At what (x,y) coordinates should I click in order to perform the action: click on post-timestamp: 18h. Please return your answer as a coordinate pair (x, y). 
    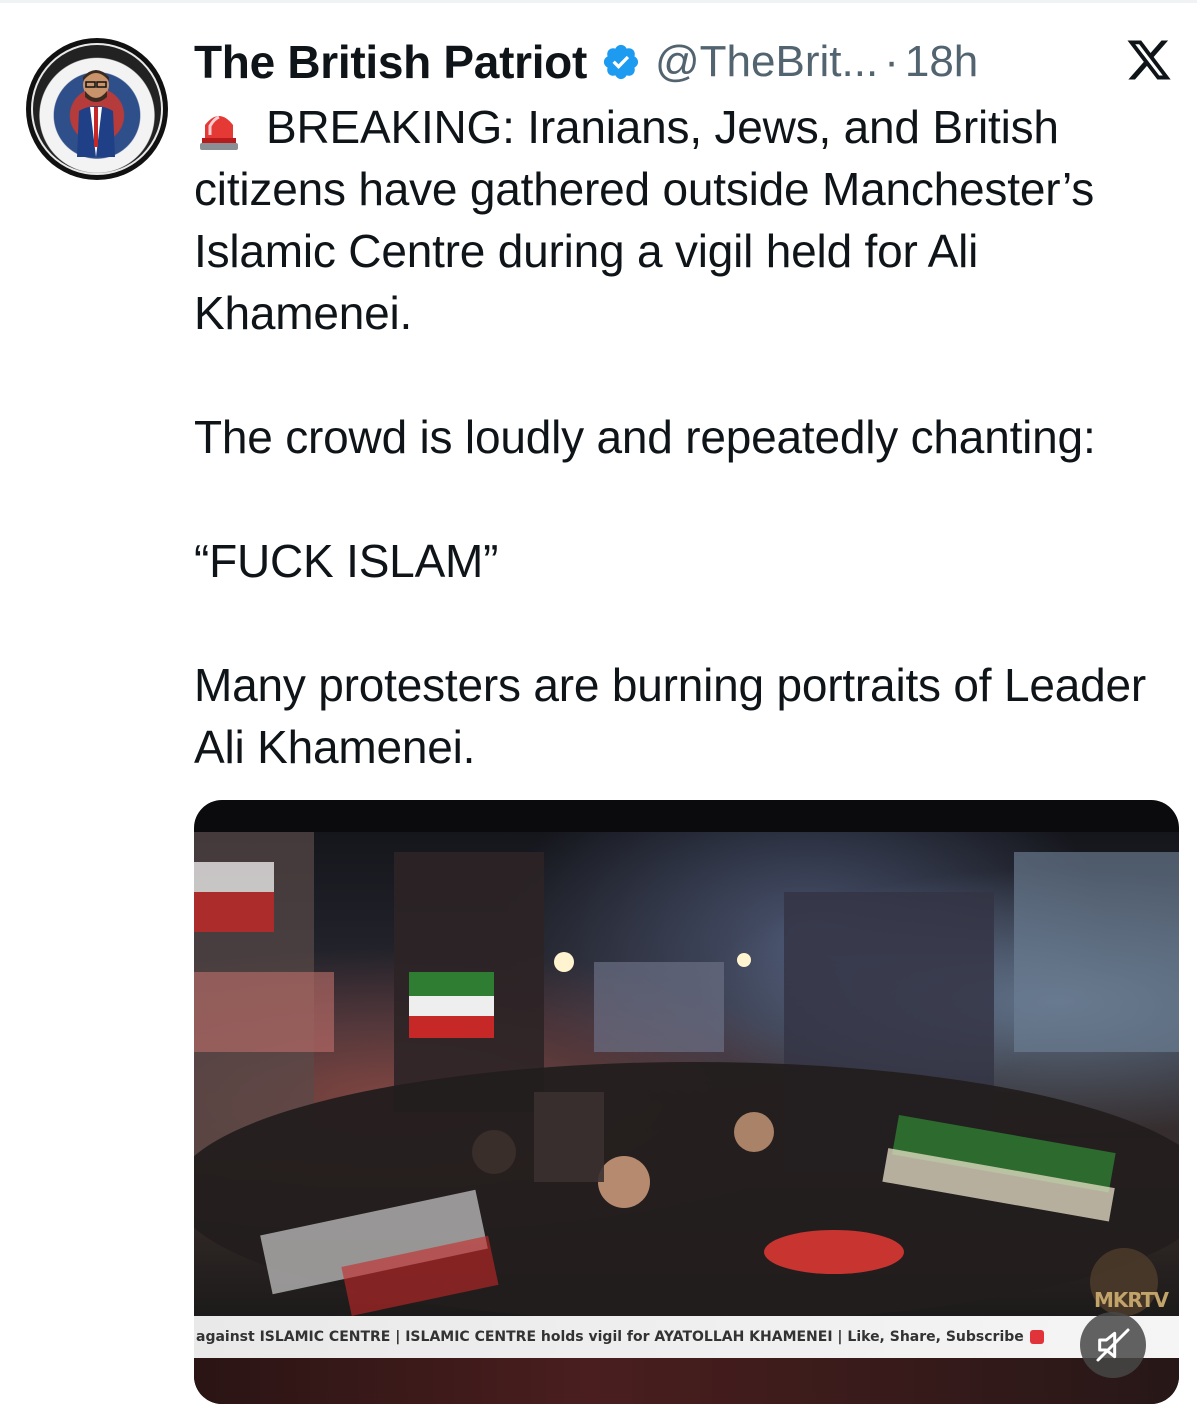
    Looking at the image, I should click on (941, 62).